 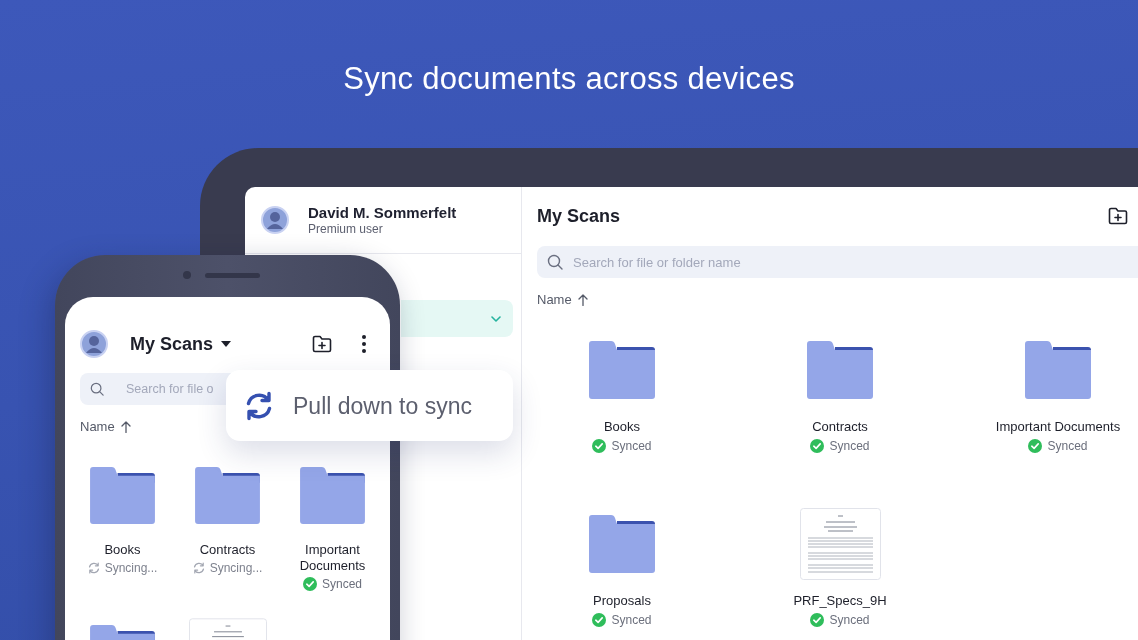 What do you see at coordinates (622, 600) in the screenshot?
I see `item-name: Proposals` at bounding box center [622, 600].